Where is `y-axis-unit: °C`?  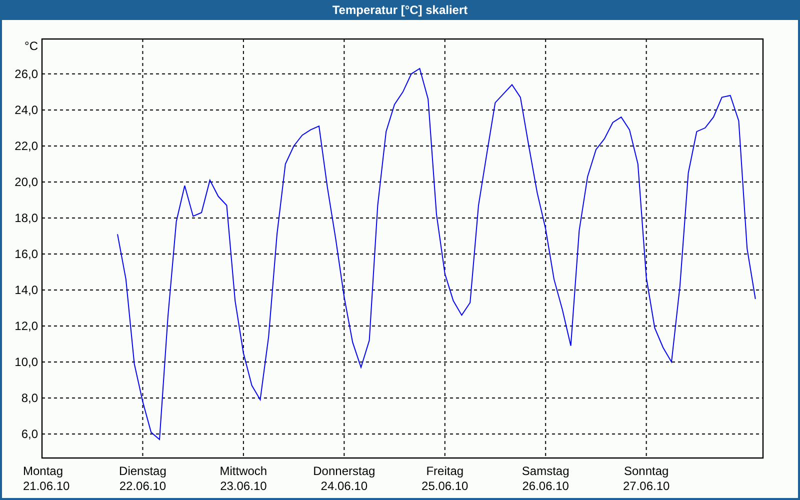 y-axis-unit: °C is located at coordinates (31, 46).